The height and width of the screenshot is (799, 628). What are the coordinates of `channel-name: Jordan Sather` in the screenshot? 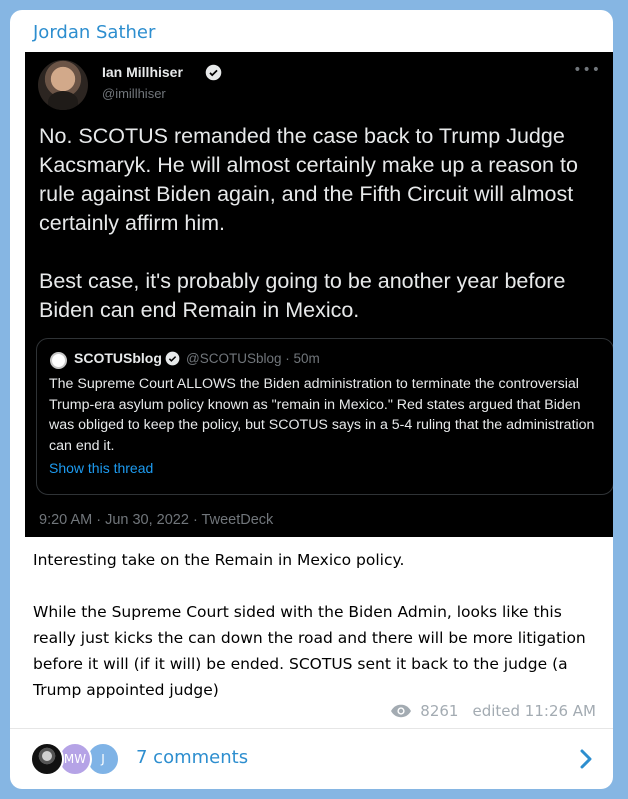 It's located at (94, 32).